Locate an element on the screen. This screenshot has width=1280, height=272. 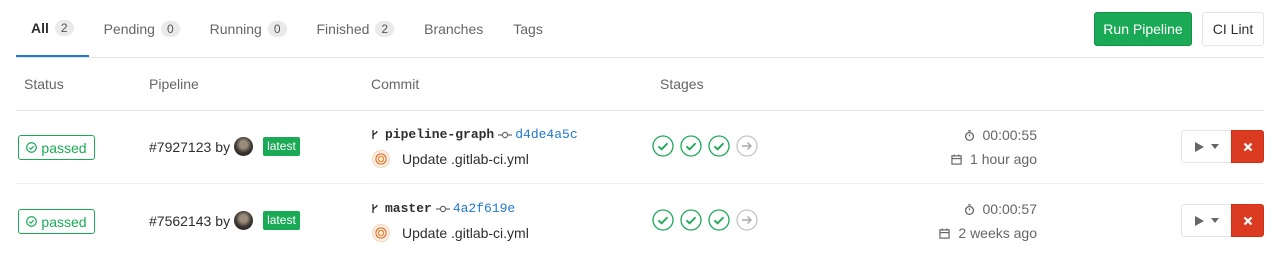
finished-at: 2 weeks ago is located at coordinates (988, 233).